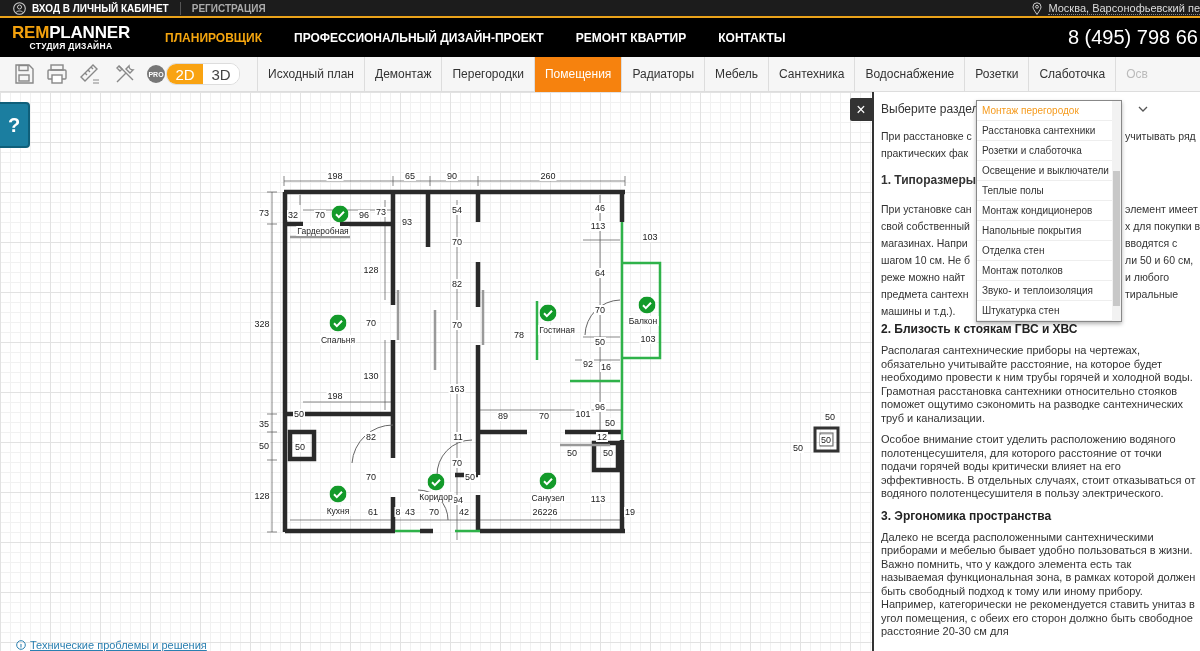 This screenshot has width=1200, height=651. What do you see at coordinates (606, 367) in the screenshot?
I see `dimension-label: 16` at bounding box center [606, 367].